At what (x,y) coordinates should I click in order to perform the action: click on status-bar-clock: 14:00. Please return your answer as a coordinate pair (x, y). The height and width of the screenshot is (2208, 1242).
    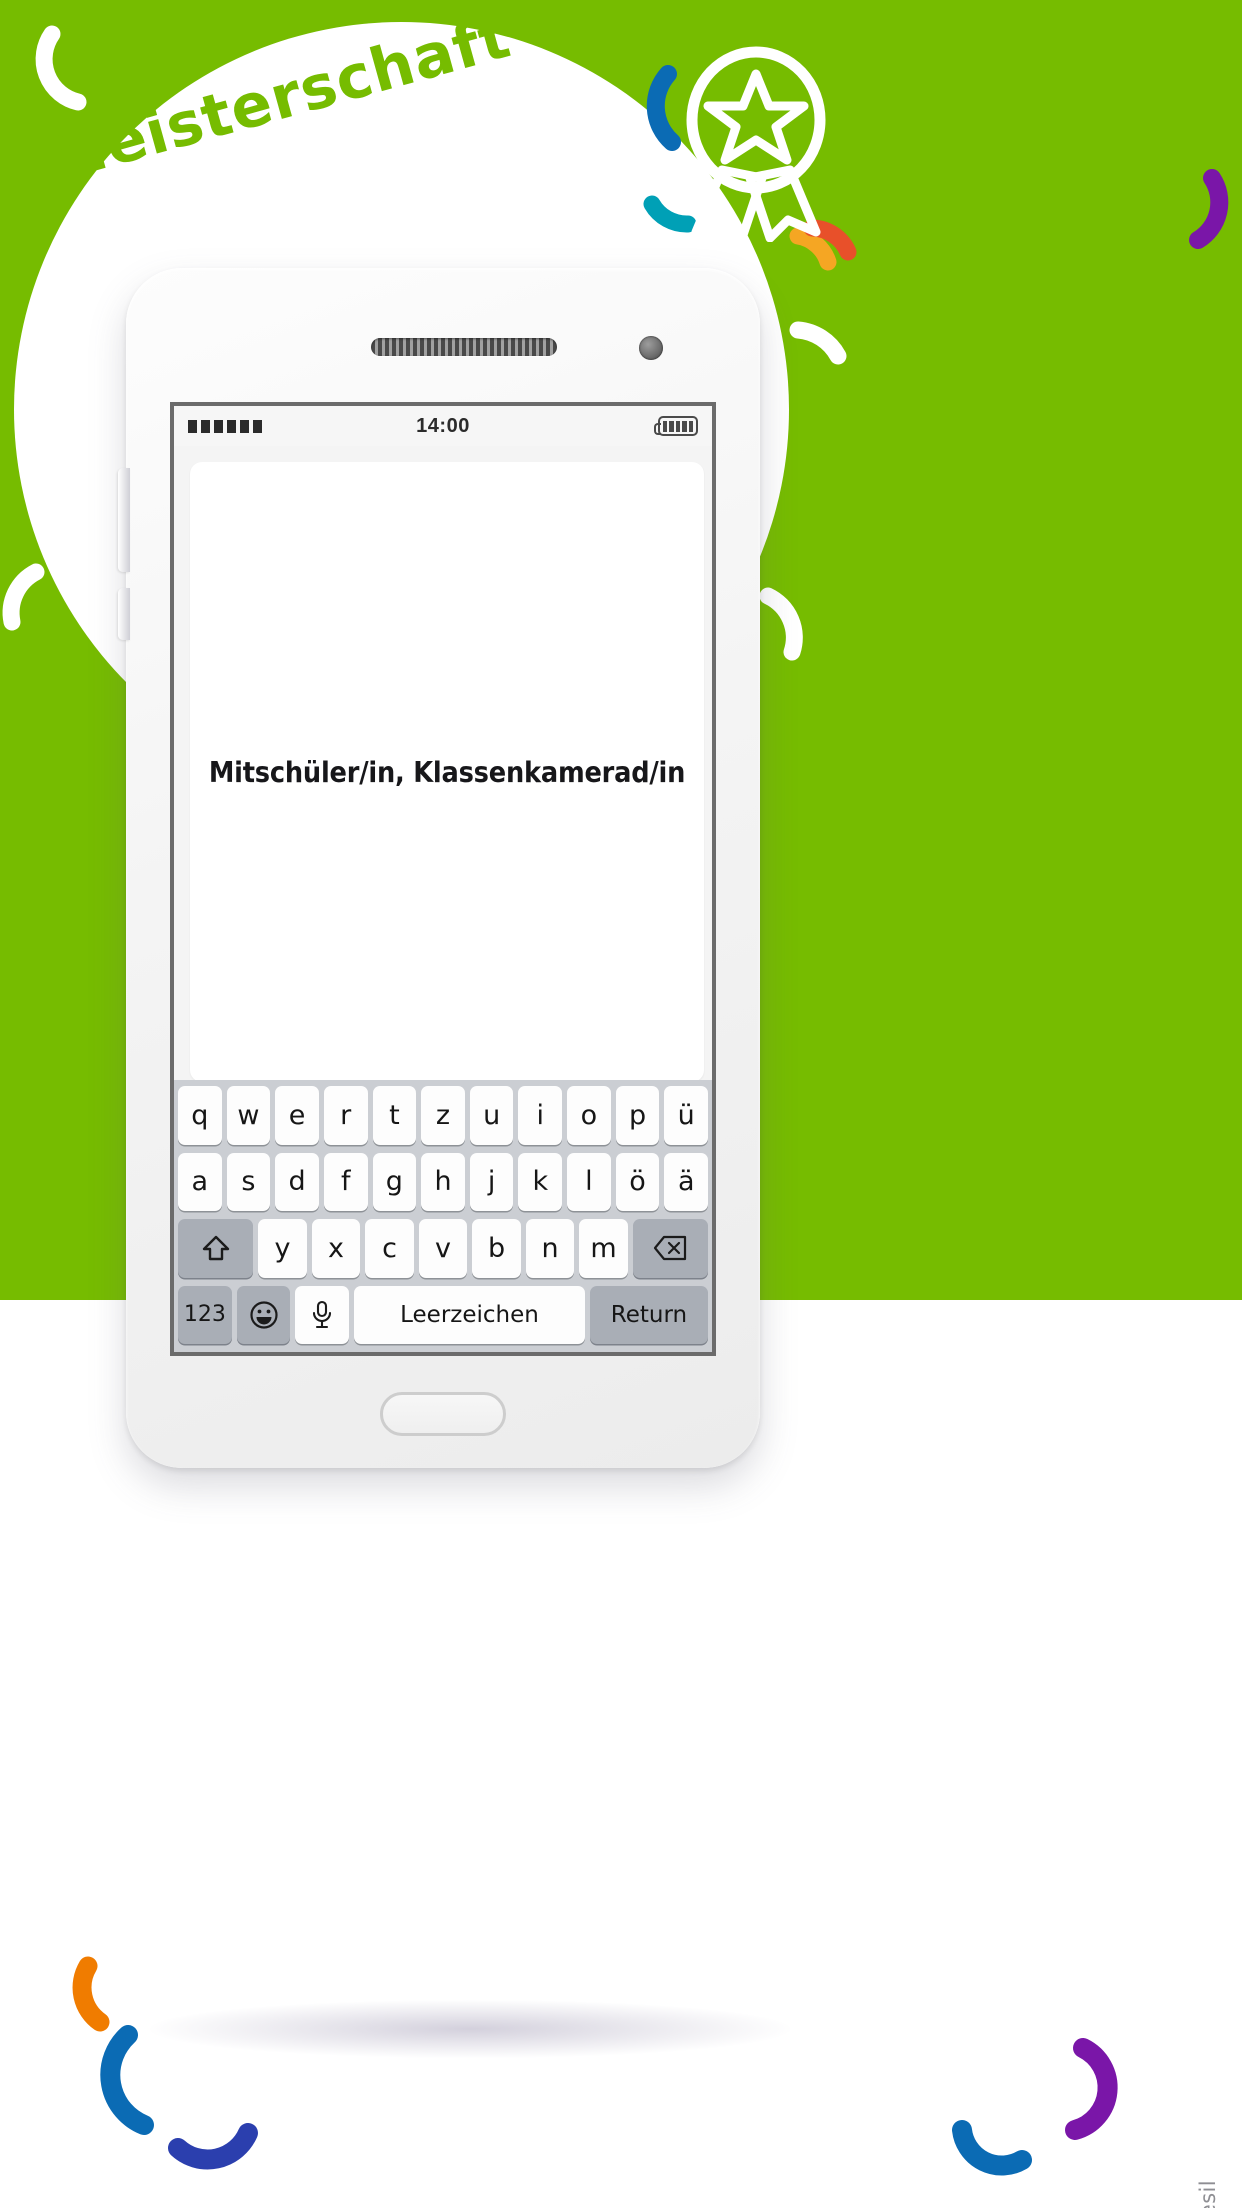
    Looking at the image, I should click on (443, 425).